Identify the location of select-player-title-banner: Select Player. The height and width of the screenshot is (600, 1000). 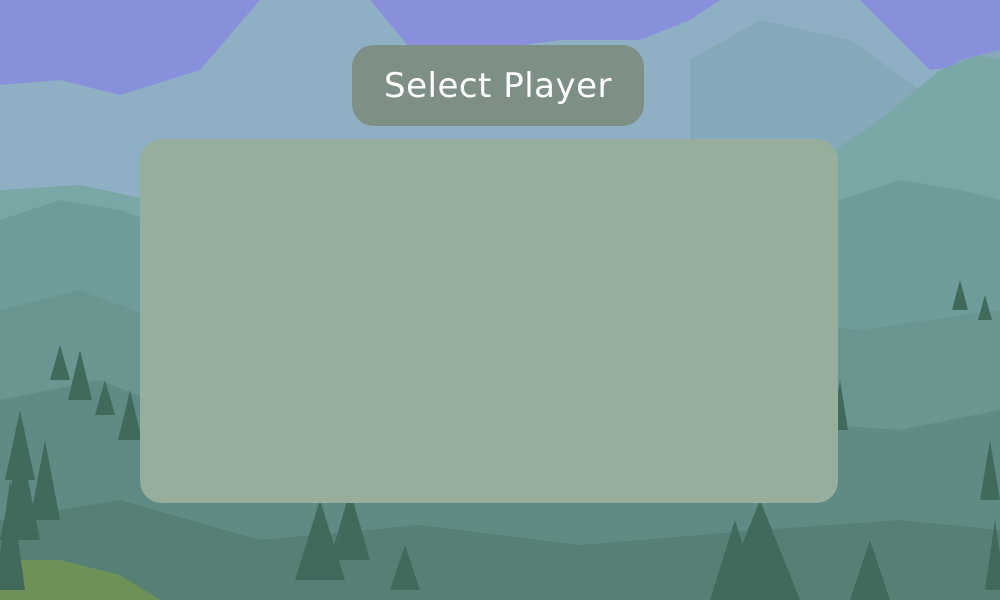
(498, 85).